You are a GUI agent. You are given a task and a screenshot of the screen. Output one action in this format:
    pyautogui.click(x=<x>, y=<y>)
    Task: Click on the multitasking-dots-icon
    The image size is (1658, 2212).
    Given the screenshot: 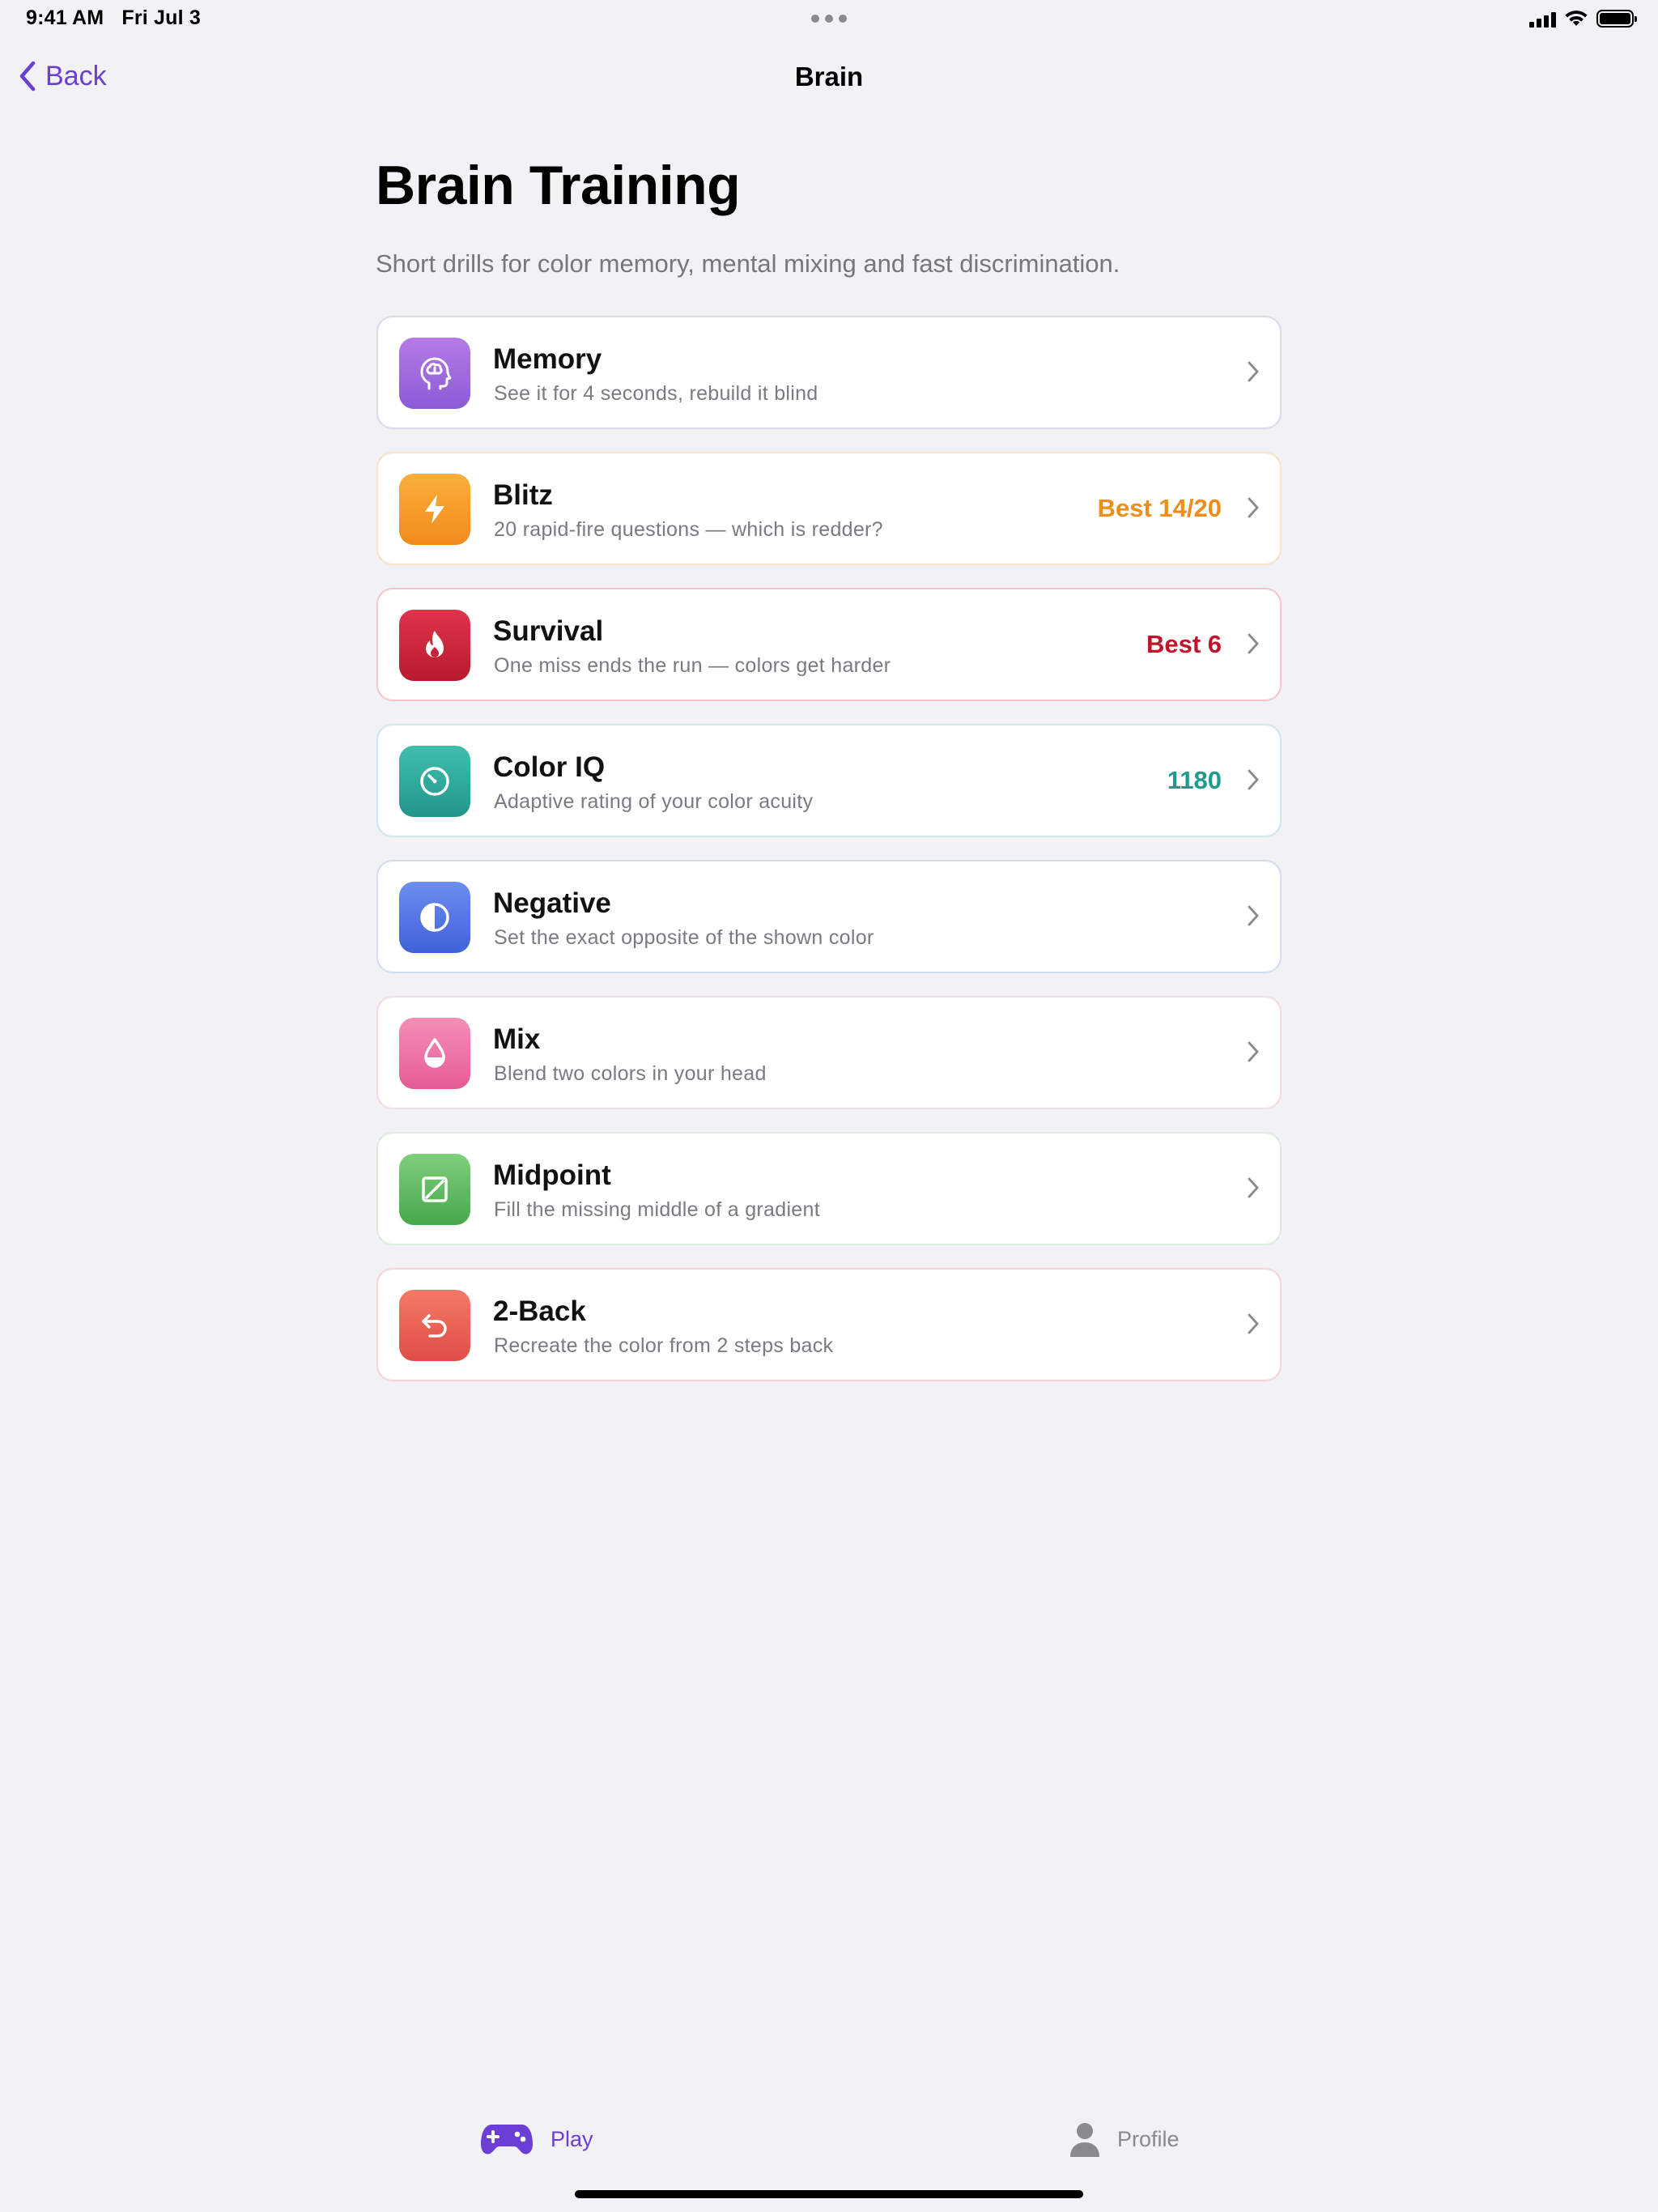 What is the action you would take?
    pyautogui.click(x=829, y=19)
    